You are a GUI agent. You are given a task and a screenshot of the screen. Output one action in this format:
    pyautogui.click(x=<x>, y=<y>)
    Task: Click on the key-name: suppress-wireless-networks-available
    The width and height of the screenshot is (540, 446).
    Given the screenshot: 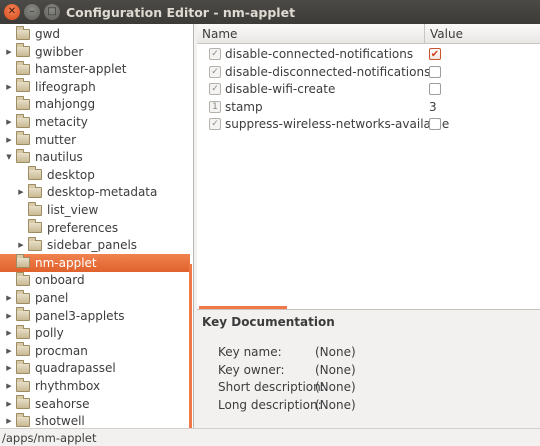 What is the action you would take?
    pyautogui.click(x=337, y=124)
    